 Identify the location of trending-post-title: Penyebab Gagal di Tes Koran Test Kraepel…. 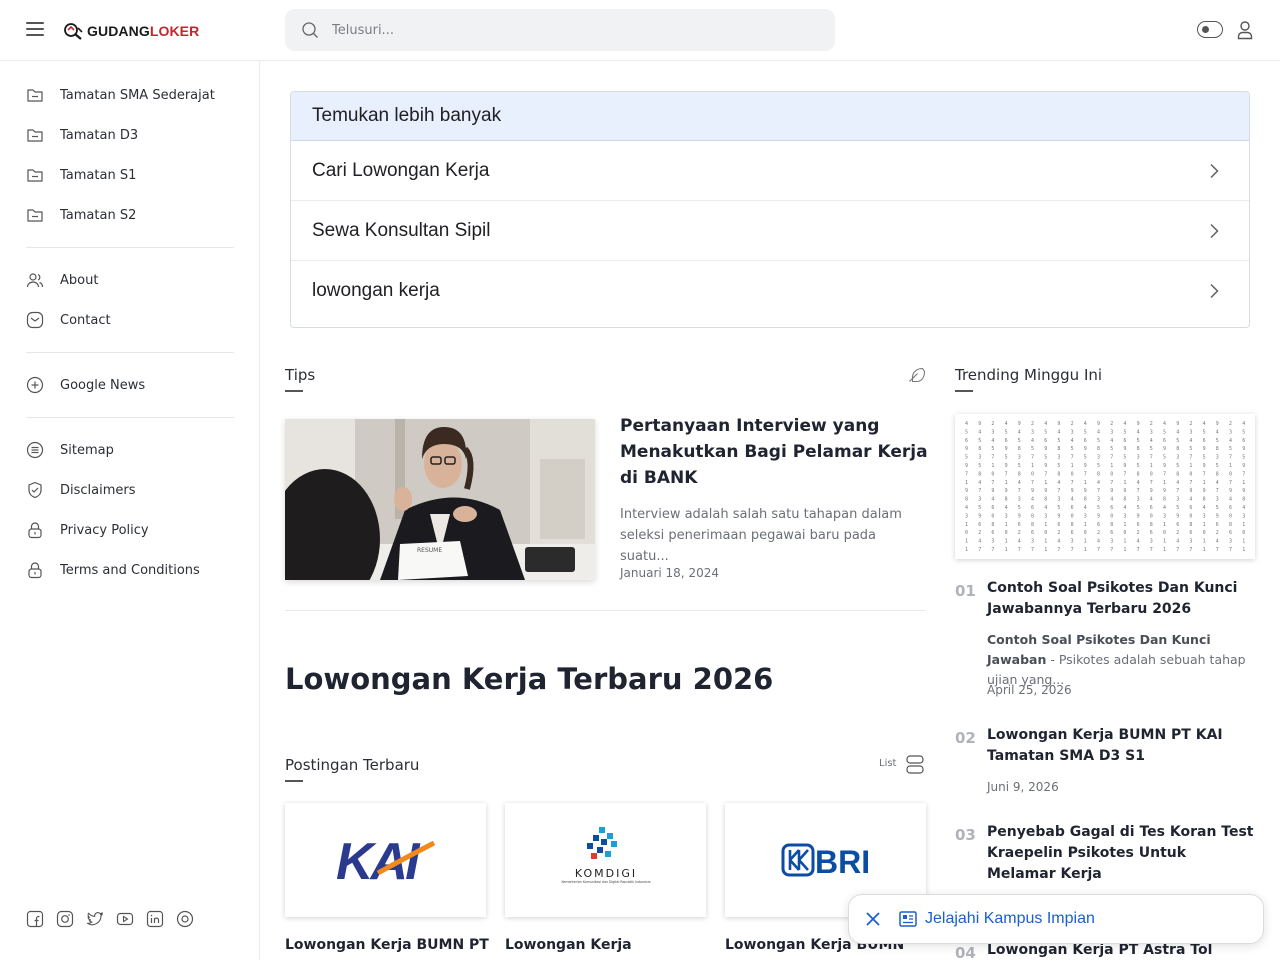
(1122, 853).